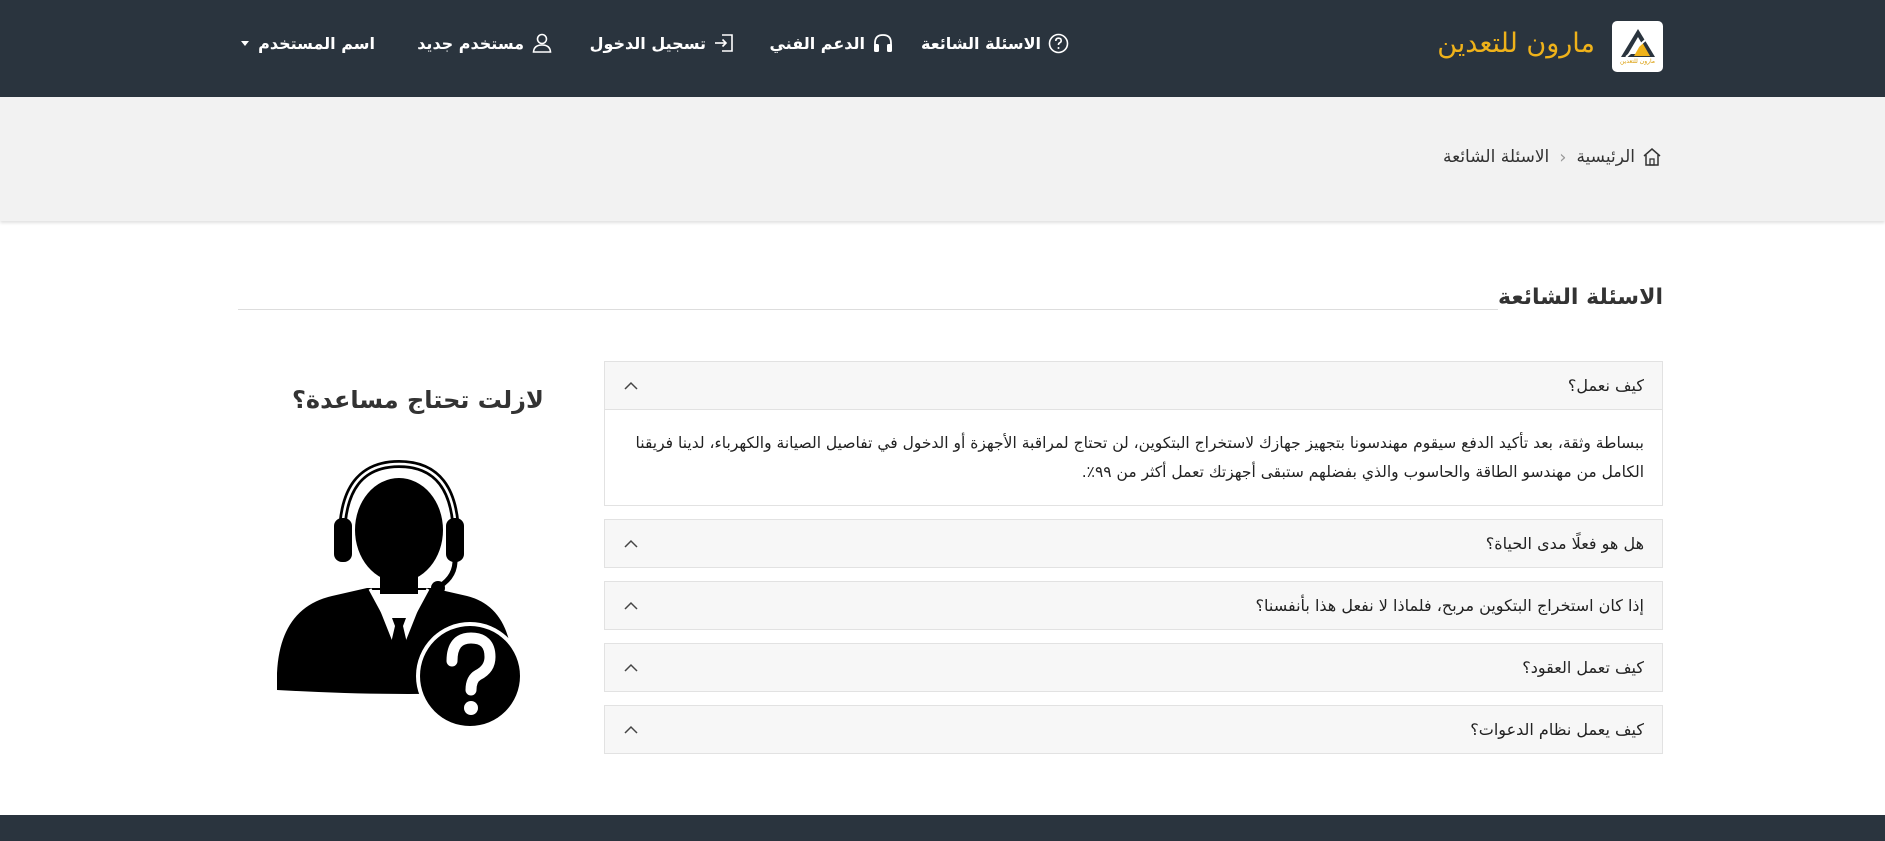  I want to click on nav-register: مستخدم جديد, so click(485, 43).